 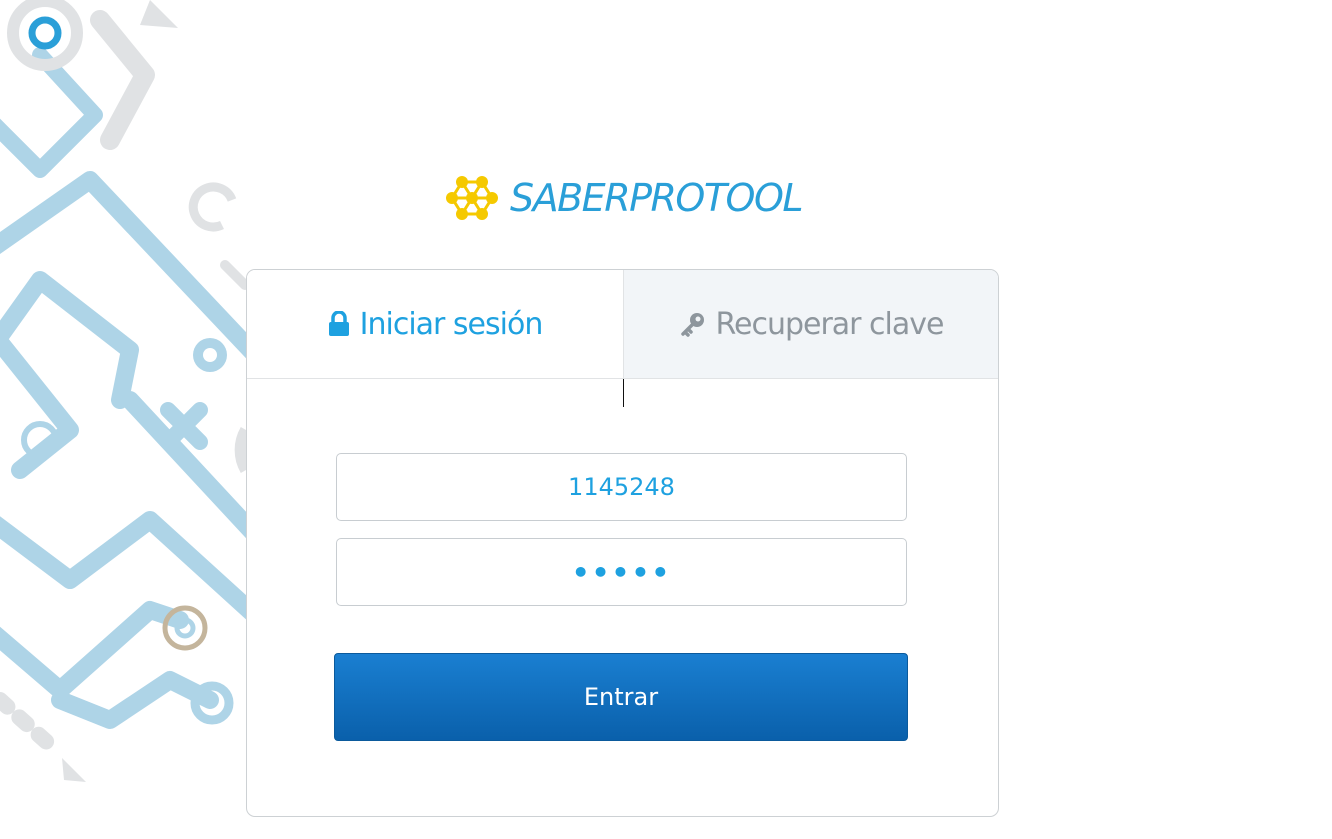 I want to click on brand-logo: SABERPROTOOL, so click(x=624, y=198).